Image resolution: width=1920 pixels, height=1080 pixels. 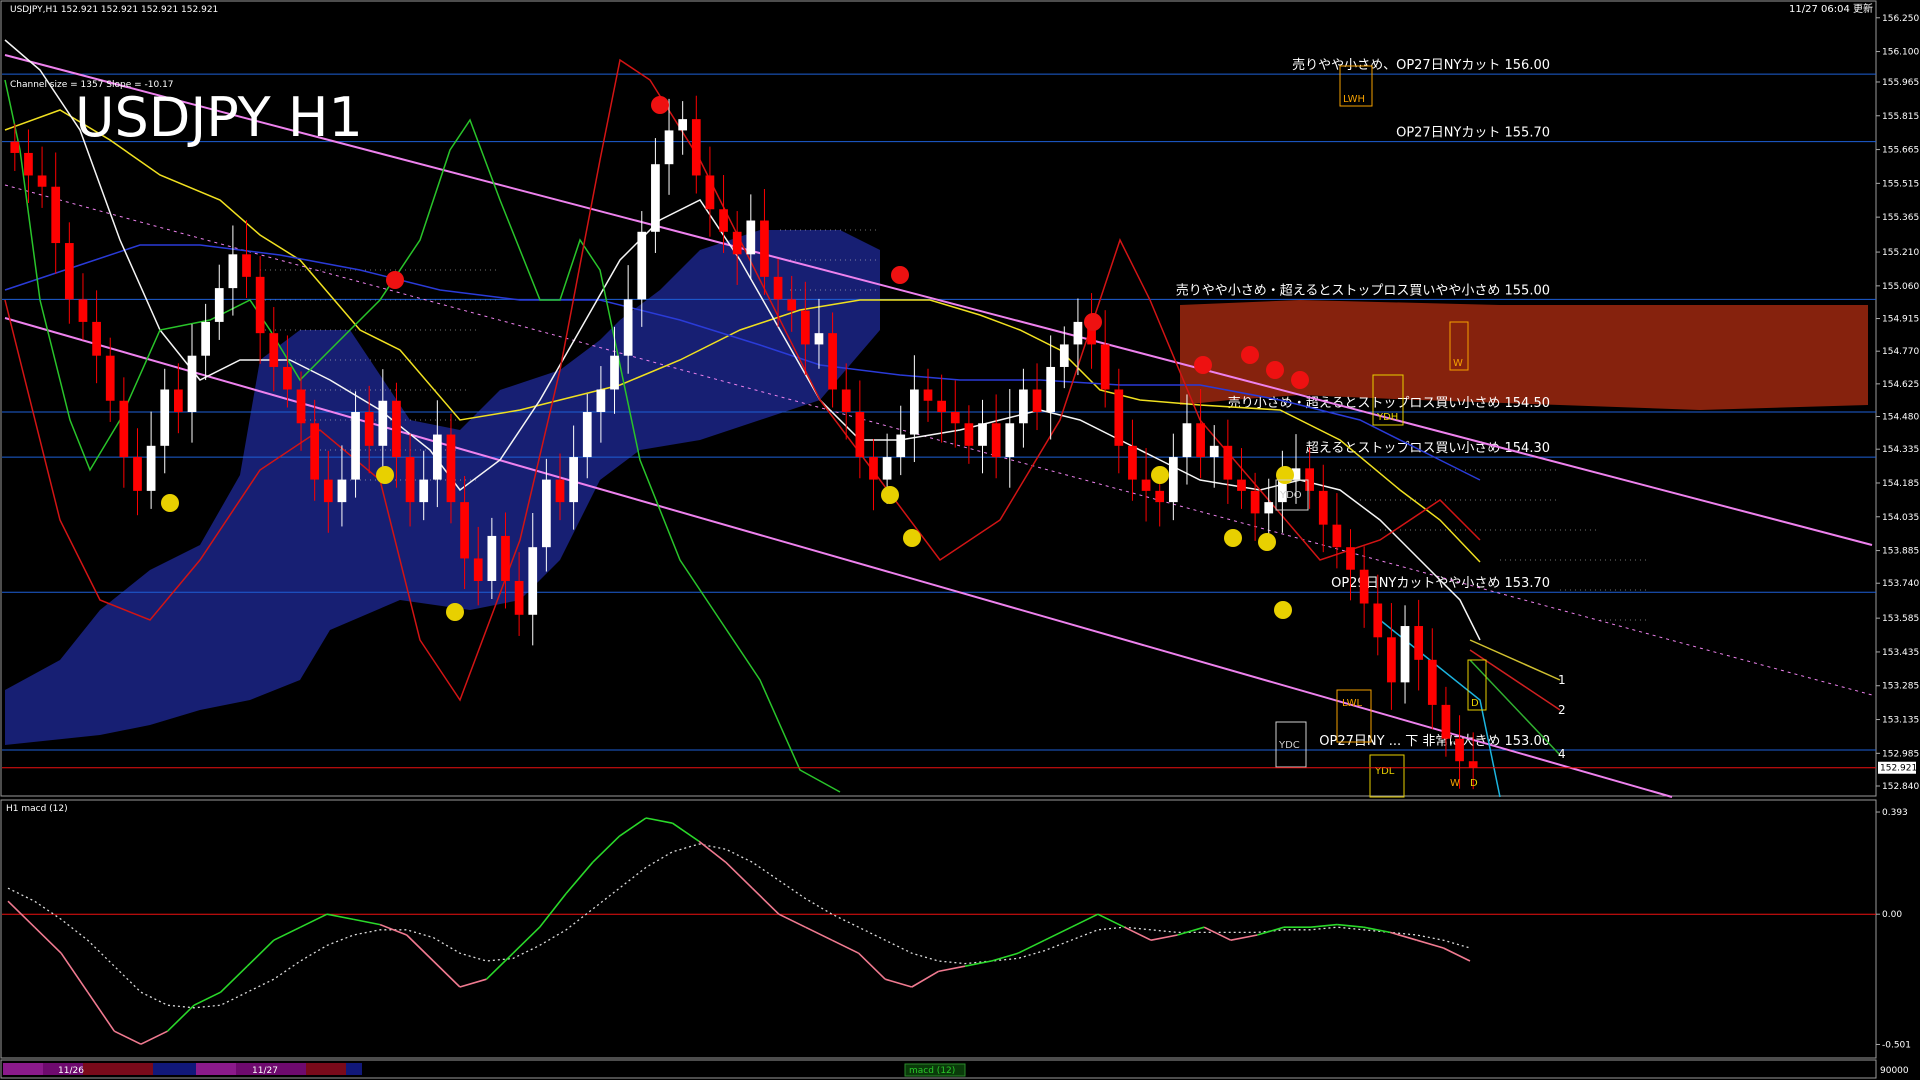 What do you see at coordinates (1900, 518) in the screenshot?
I see `price-tick-label: 154.035` at bounding box center [1900, 518].